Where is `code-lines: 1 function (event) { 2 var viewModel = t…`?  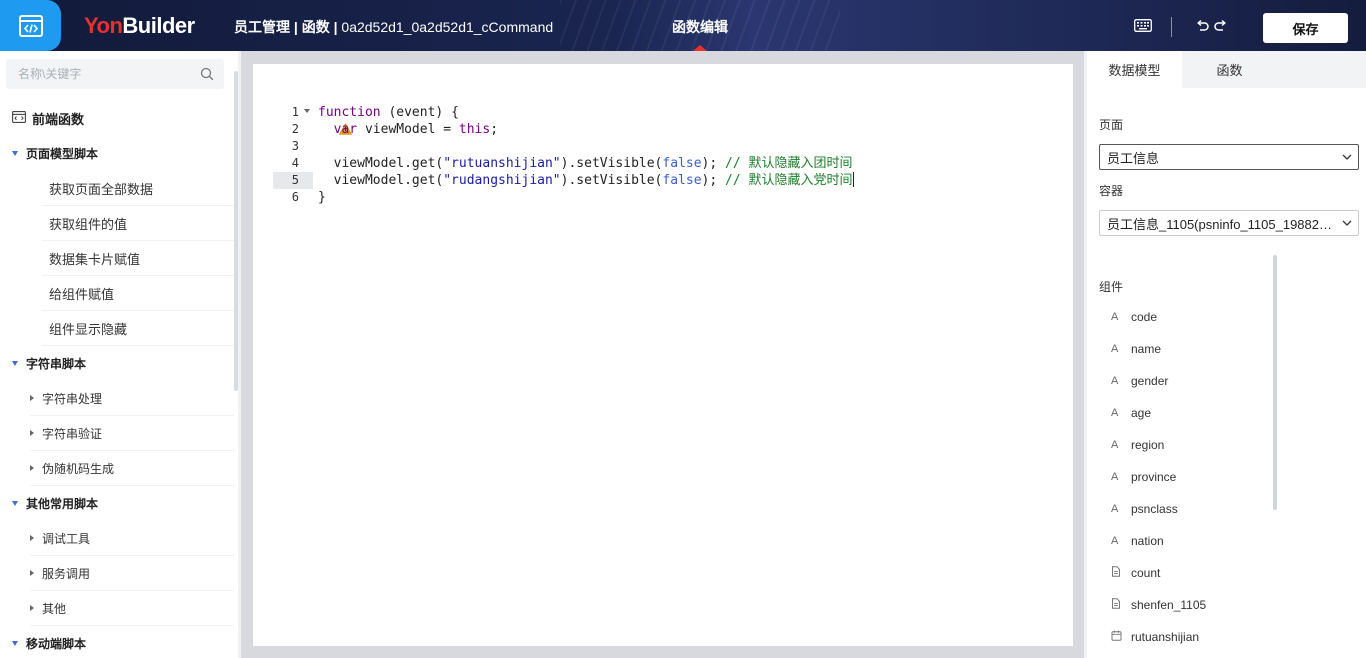 code-lines: 1 function (event) { 2 var viewModel = t… is located at coordinates (663, 155).